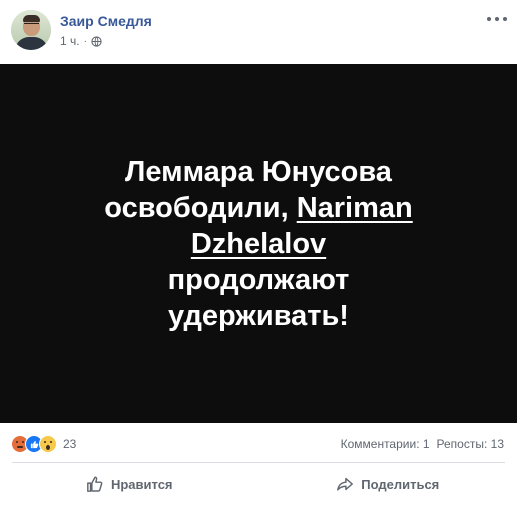 This screenshot has width=517, height=507. Describe the element at coordinates (95, 484) in the screenshot. I see `thumbs-up-icon` at that location.